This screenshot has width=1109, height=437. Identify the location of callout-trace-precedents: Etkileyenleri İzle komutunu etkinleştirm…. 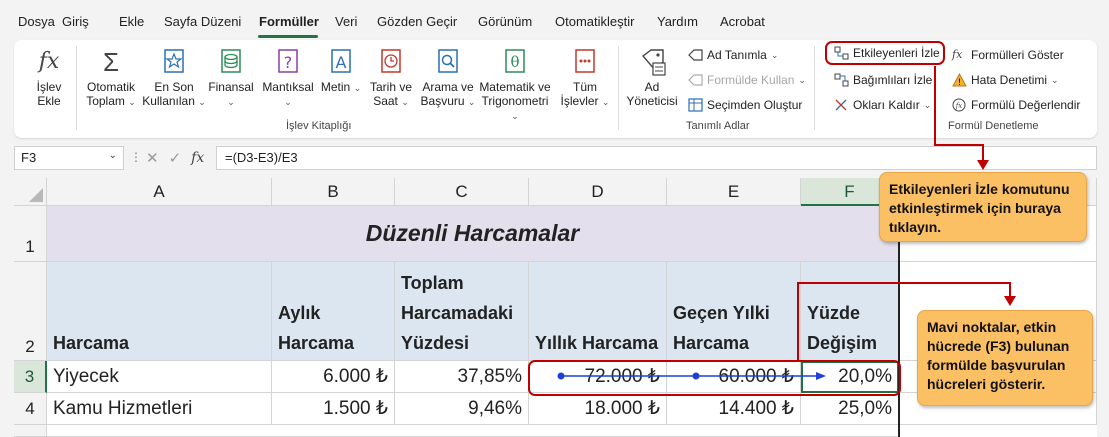
(983, 207).